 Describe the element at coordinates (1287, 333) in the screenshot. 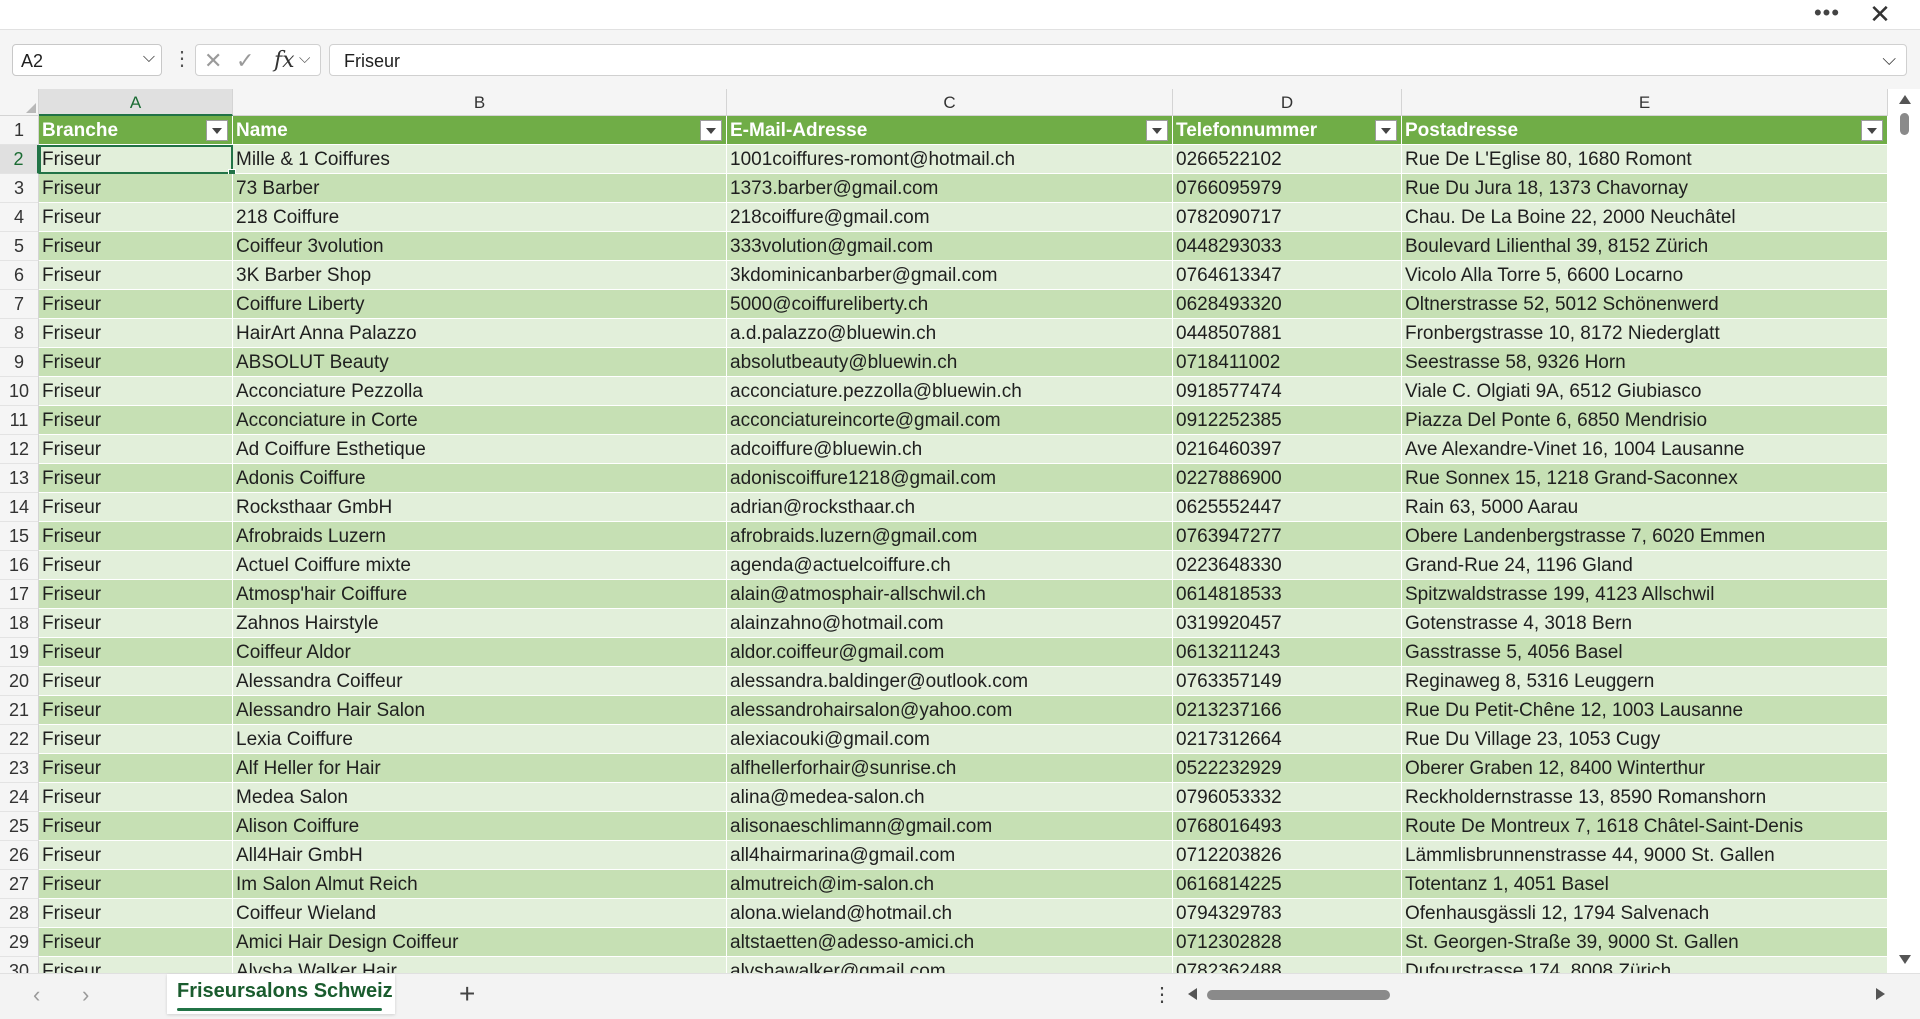

I see `table-cell: 0448507881` at that location.